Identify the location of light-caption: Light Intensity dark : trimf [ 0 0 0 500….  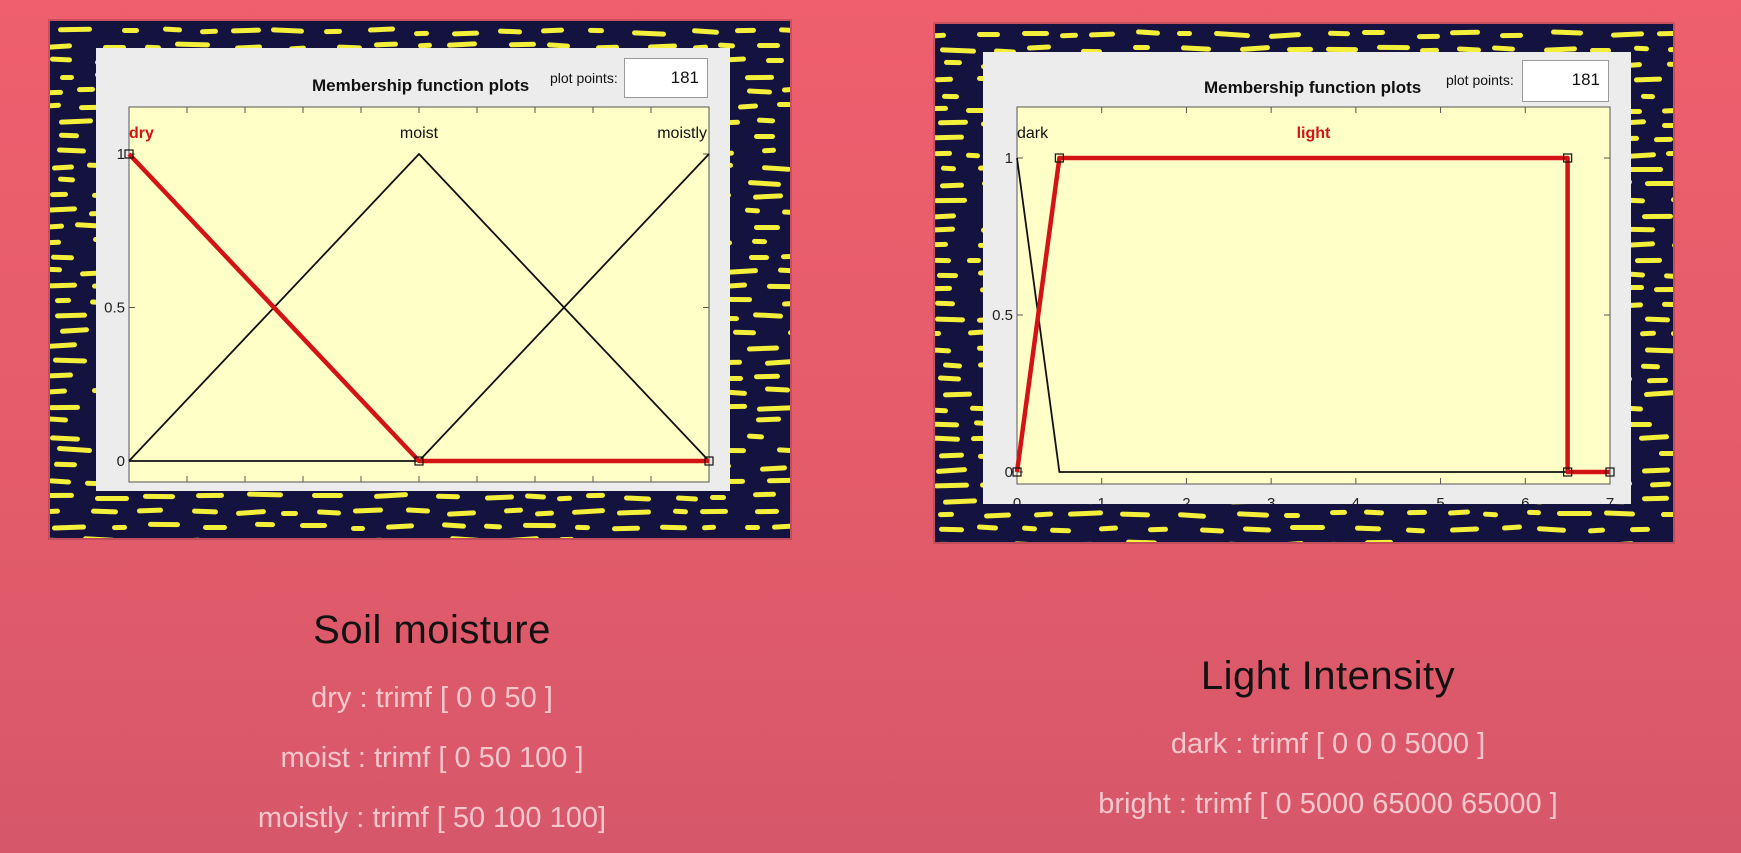
(1328, 741).